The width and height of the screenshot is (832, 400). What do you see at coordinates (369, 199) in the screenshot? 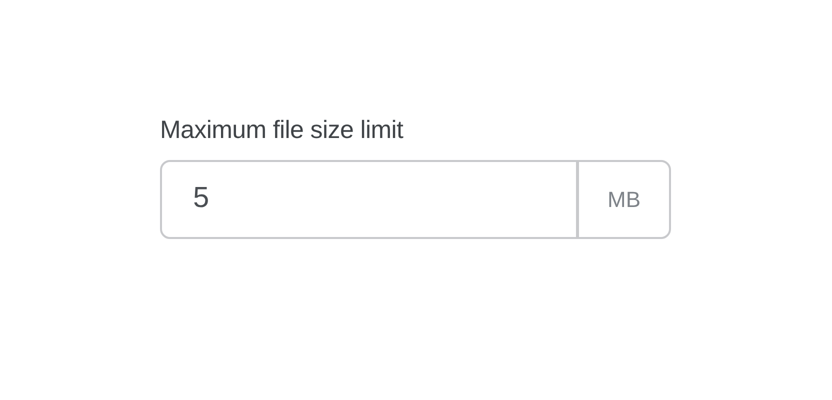
I see `file-size-input: 5` at bounding box center [369, 199].